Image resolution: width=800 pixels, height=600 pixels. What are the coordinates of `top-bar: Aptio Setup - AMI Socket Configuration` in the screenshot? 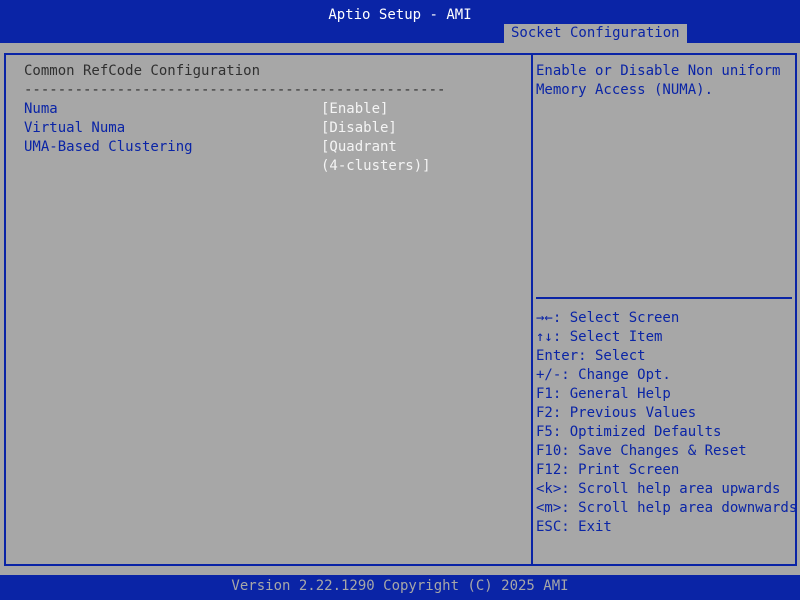 It's located at (400, 21).